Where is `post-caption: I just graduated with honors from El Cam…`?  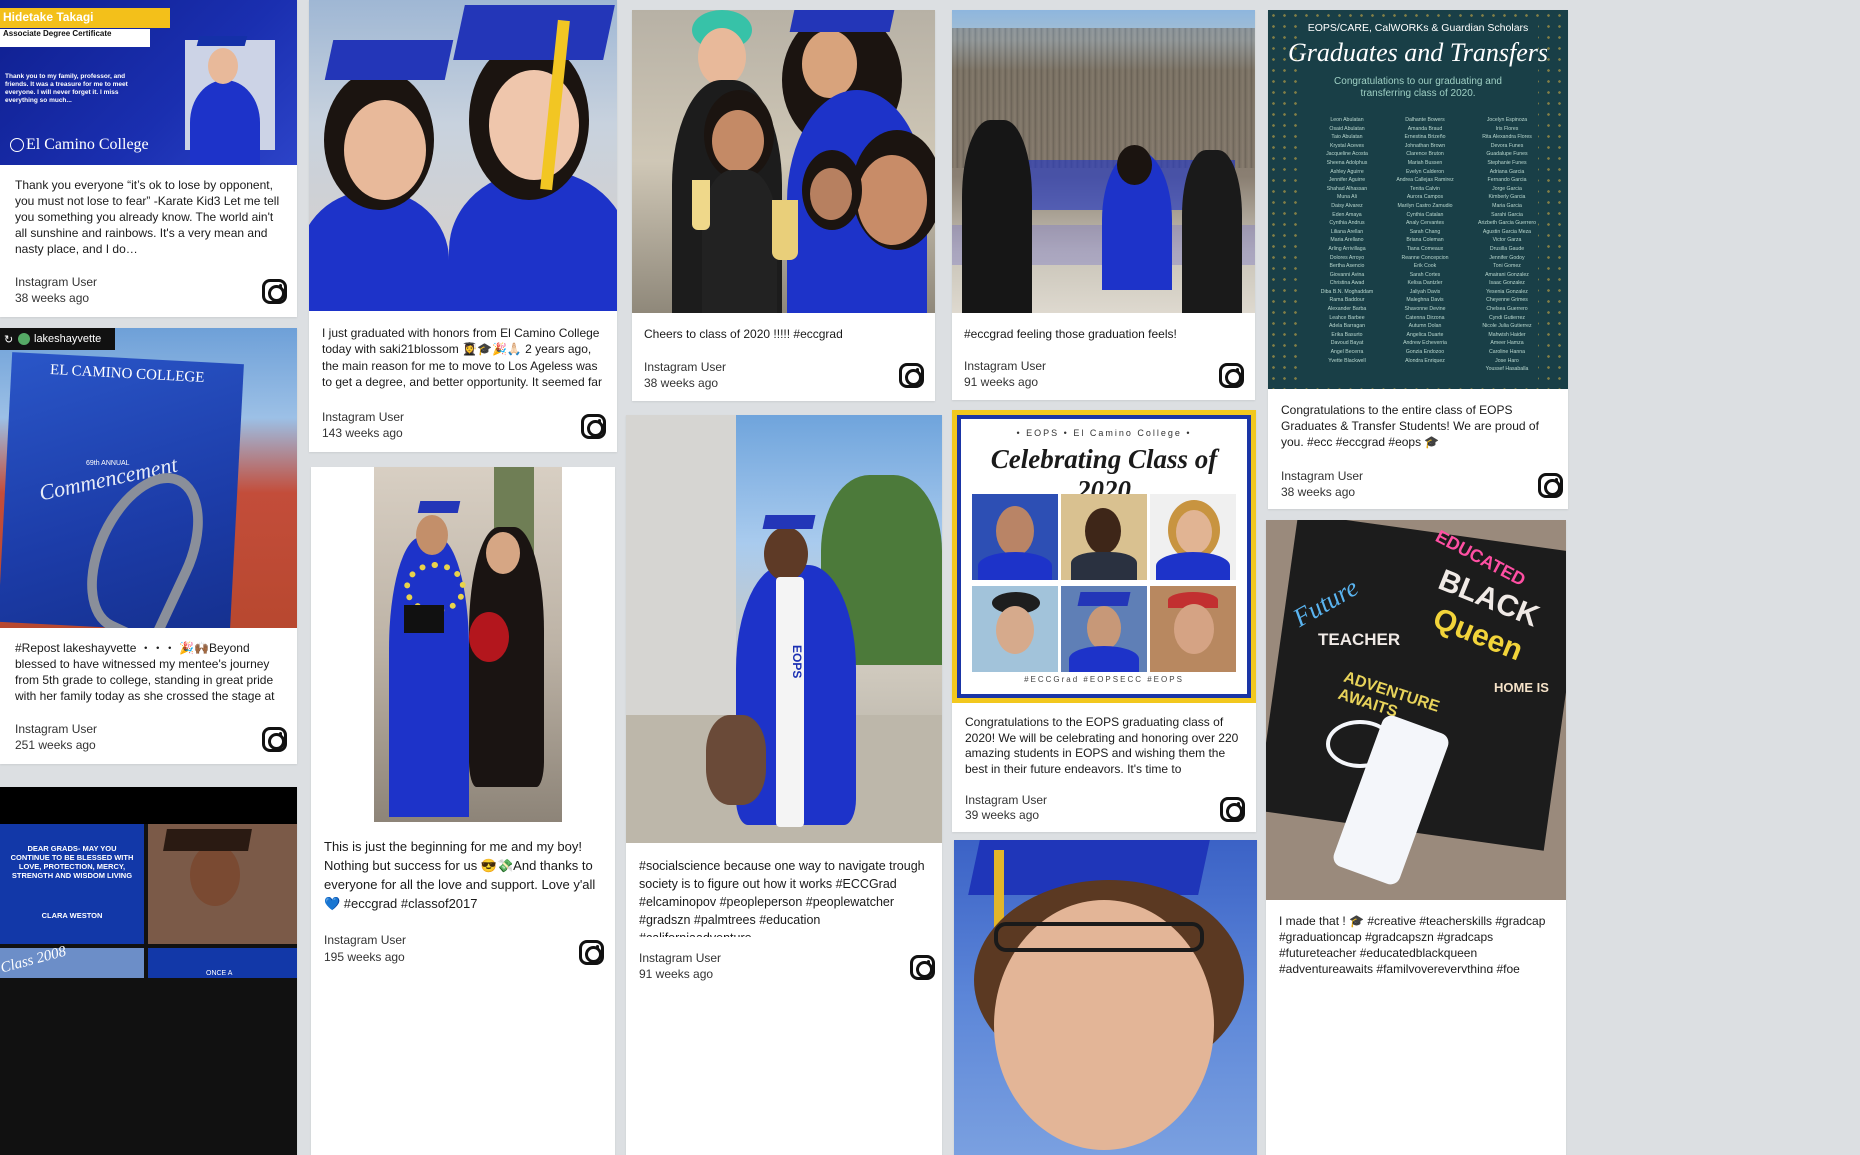 post-caption: I just graduated with honors from El Cam… is located at coordinates (462, 357).